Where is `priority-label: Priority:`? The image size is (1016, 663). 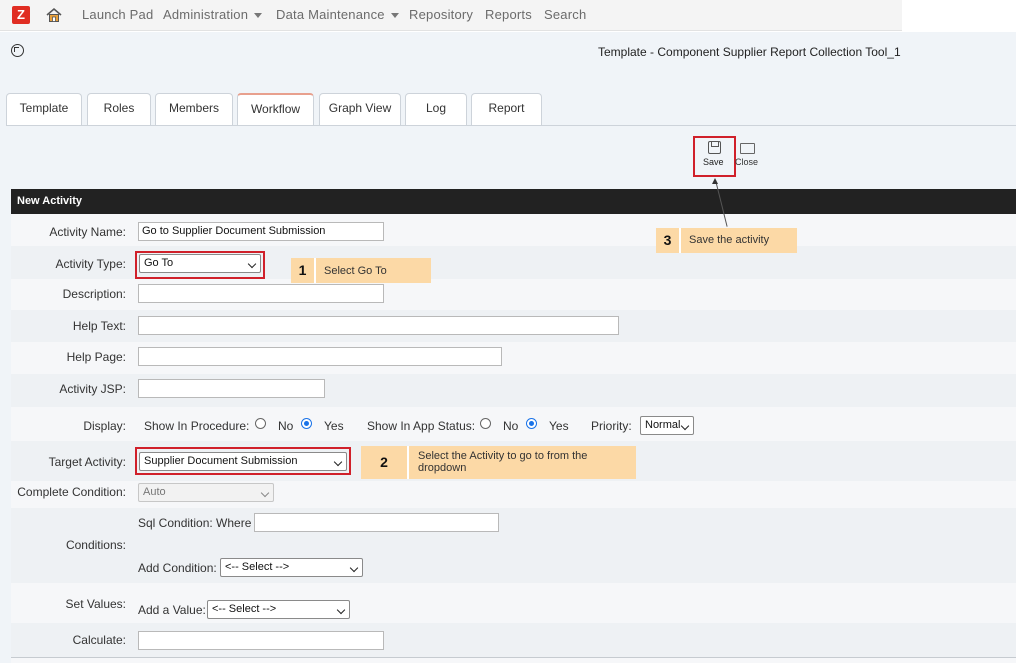
priority-label: Priority: is located at coordinates (611, 426).